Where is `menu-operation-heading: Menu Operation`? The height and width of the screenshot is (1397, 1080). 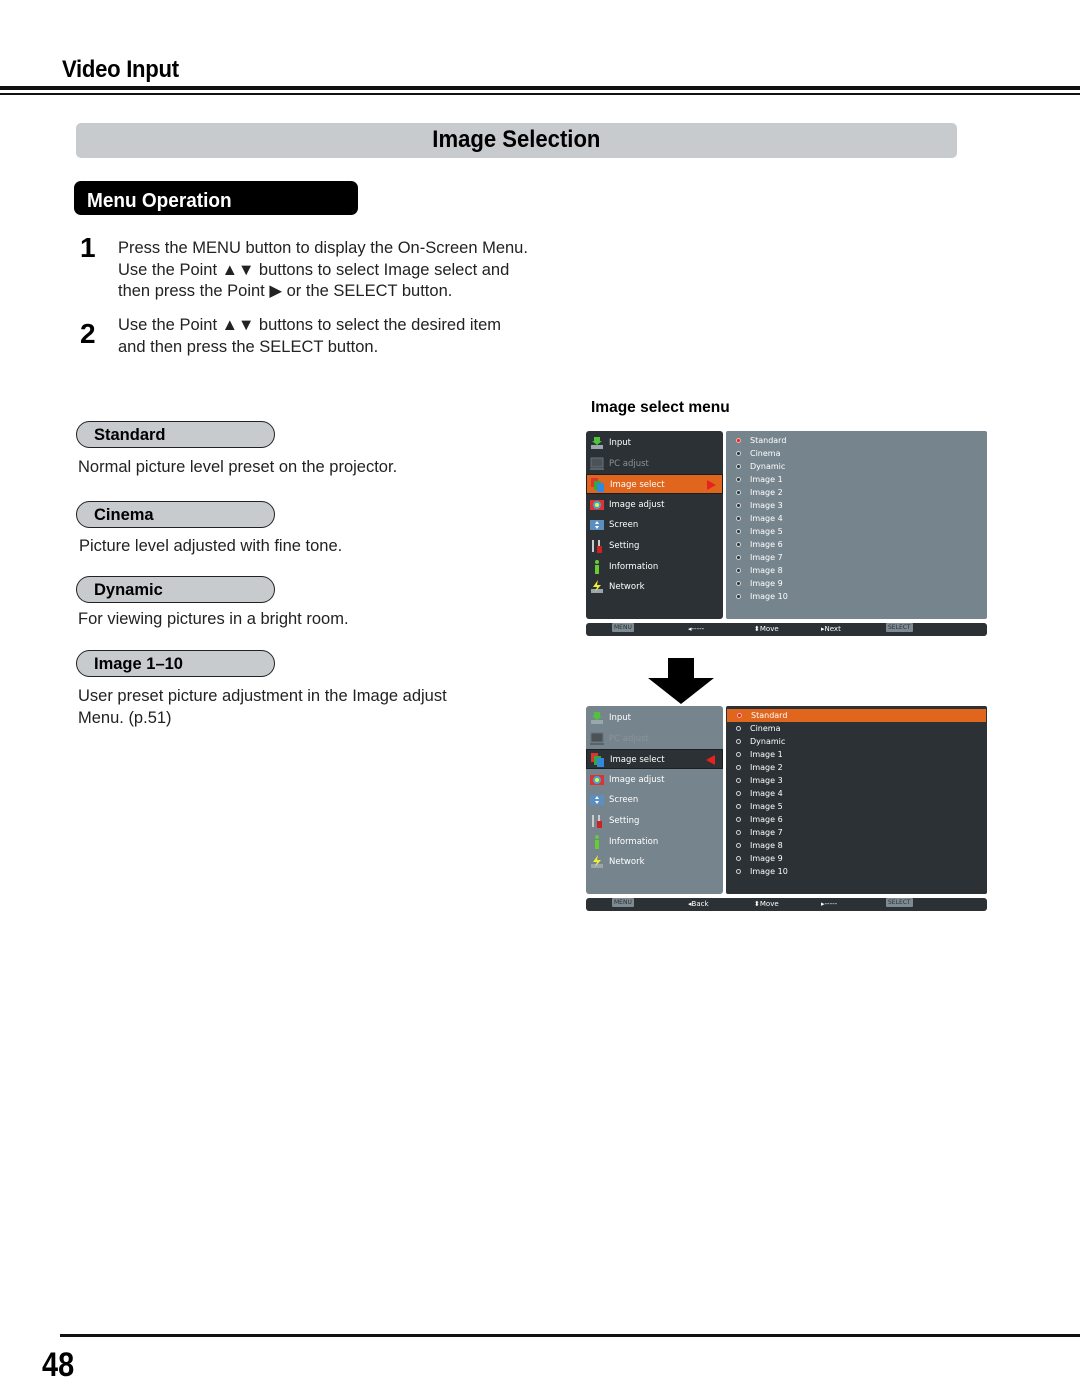 menu-operation-heading: Menu Operation is located at coordinates (216, 198).